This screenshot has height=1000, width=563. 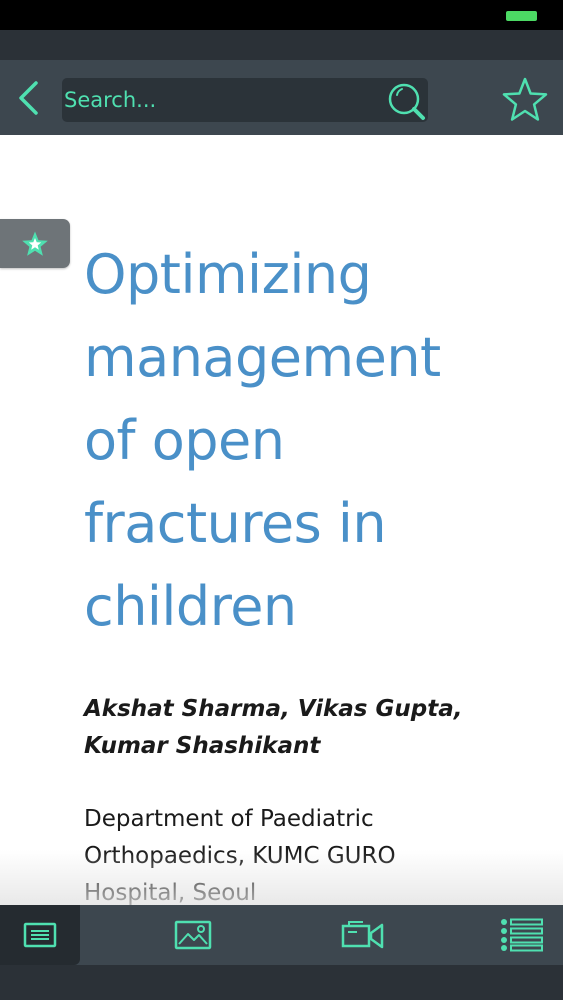 I want to click on navigation-bar, so click(x=281, y=97).